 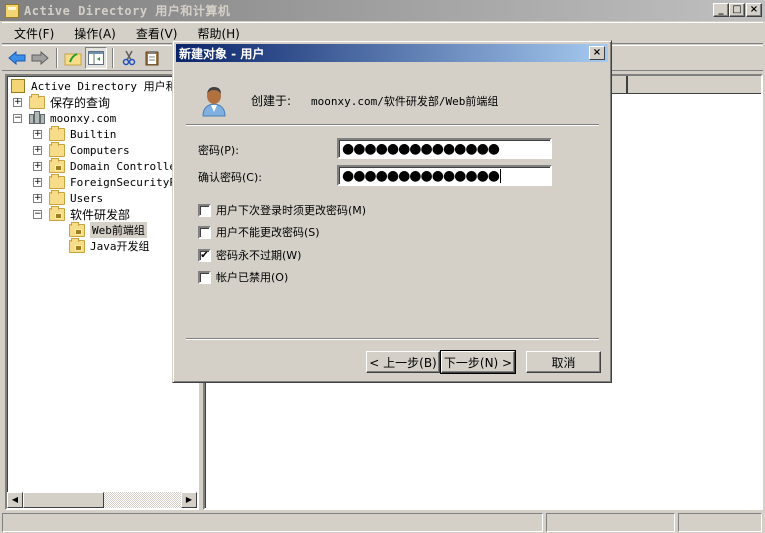 What do you see at coordinates (382, 10) in the screenshot?
I see `window-title-bar: Active Directory 用户和计算机 _ □ ×` at bounding box center [382, 10].